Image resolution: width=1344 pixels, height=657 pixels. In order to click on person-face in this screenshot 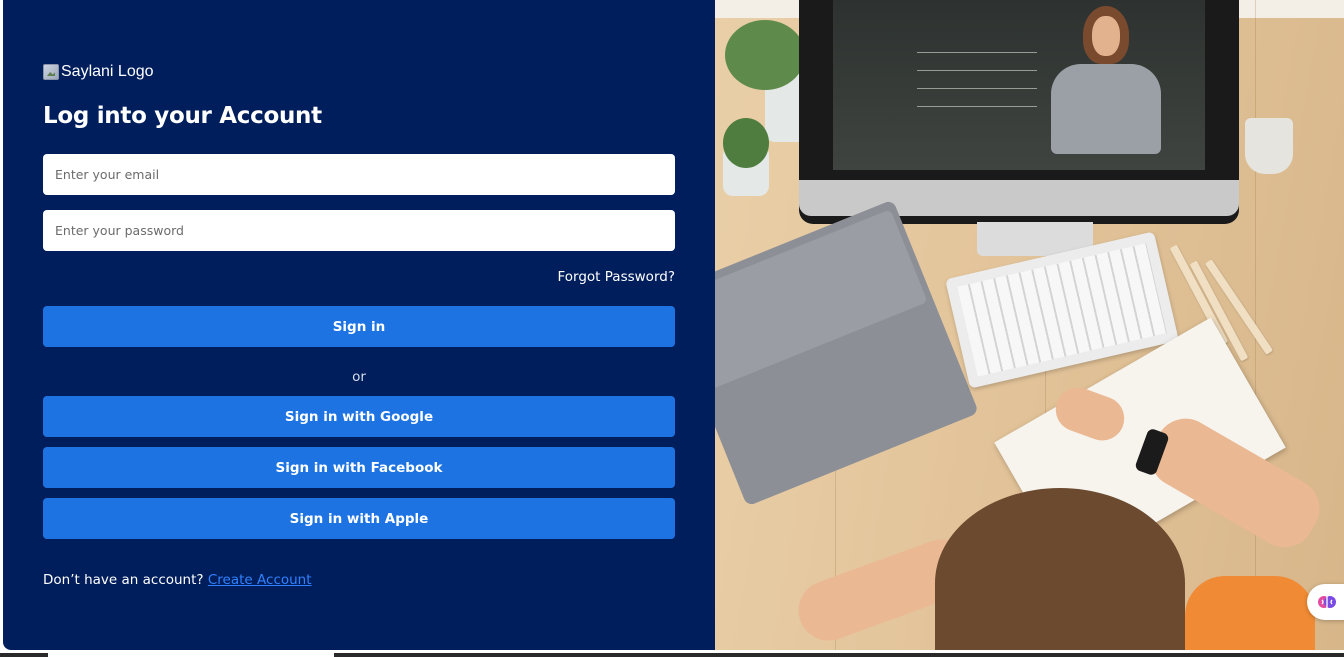, I will do `click(1106, 36)`.